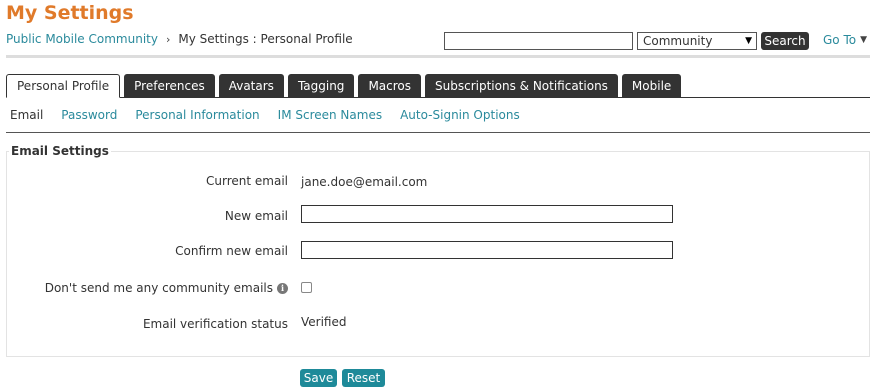 Image resolution: width=879 pixels, height=389 pixels. Describe the element at coordinates (321, 86) in the screenshot. I see `tab-tagging: Tagging` at that location.